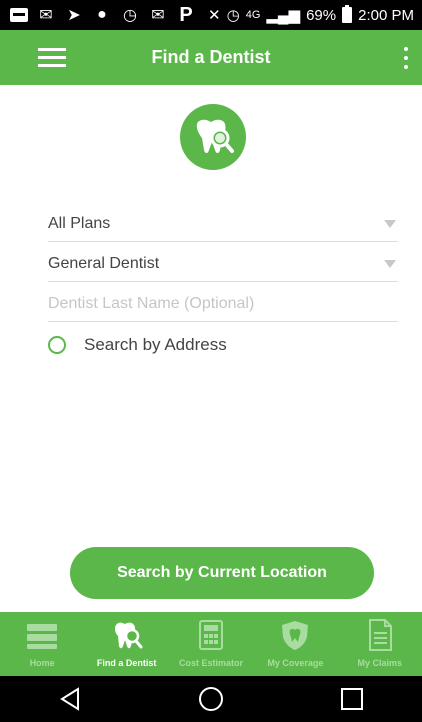  What do you see at coordinates (126, 635) in the screenshot?
I see `tooth-search-icon` at bounding box center [126, 635].